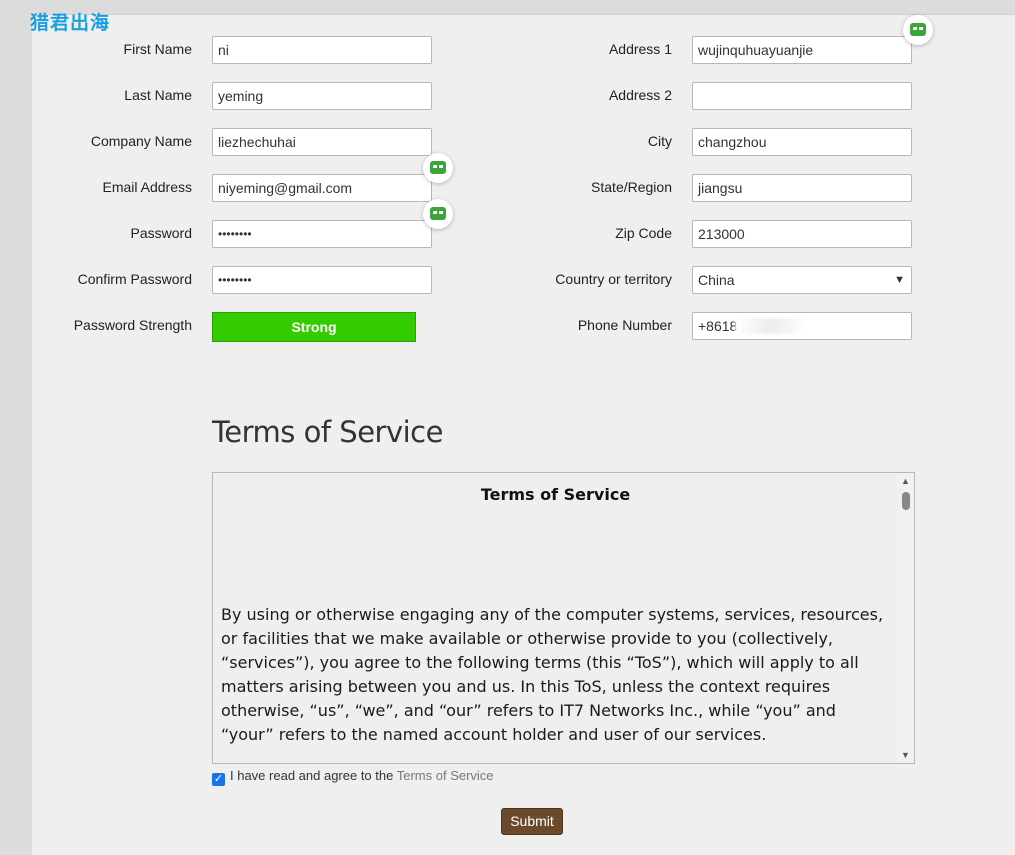 The width and height of the screenshot is (1015, 855). Describe the element at coordinates (802, 188) in the screenshot. I see `state-region-input: jiangsu` at that location.